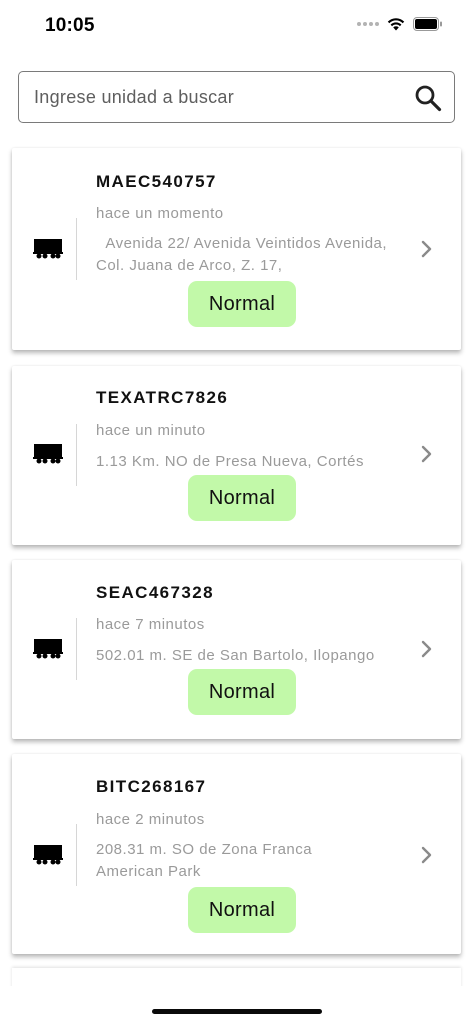 This screenshot has width=473, height=1024. Describe the element at coordinates (235, 655) in the screenshot. I see `unit-address: 502.01 m. SE de San Bartolo, Ilopango` at that location.